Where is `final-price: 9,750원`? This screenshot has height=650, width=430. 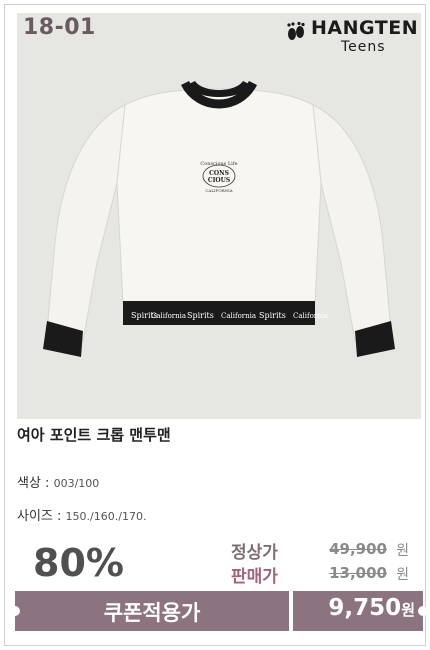 final-price: 9,750원 is located at coordinates (371, 608).